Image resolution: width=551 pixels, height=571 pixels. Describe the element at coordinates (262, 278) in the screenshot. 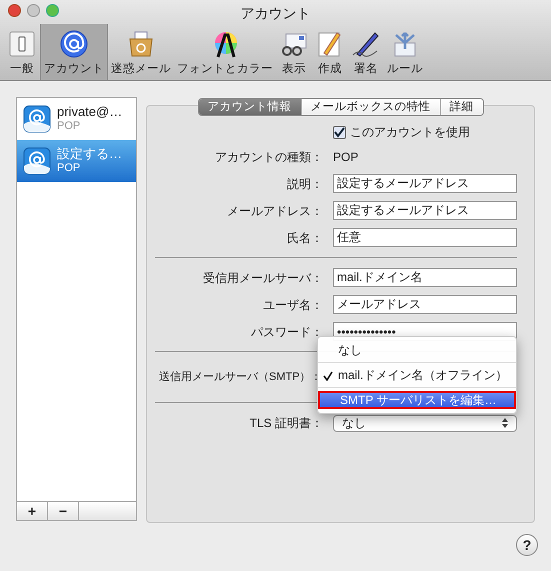

I see `field-label: 受信用メールサーバ：` at that location.